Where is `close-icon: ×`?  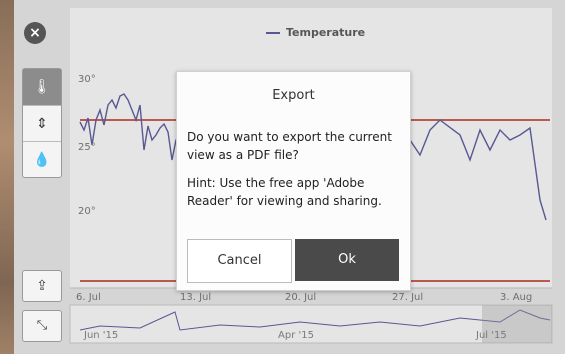 close-icon: × is located at coordinates (35, 33).